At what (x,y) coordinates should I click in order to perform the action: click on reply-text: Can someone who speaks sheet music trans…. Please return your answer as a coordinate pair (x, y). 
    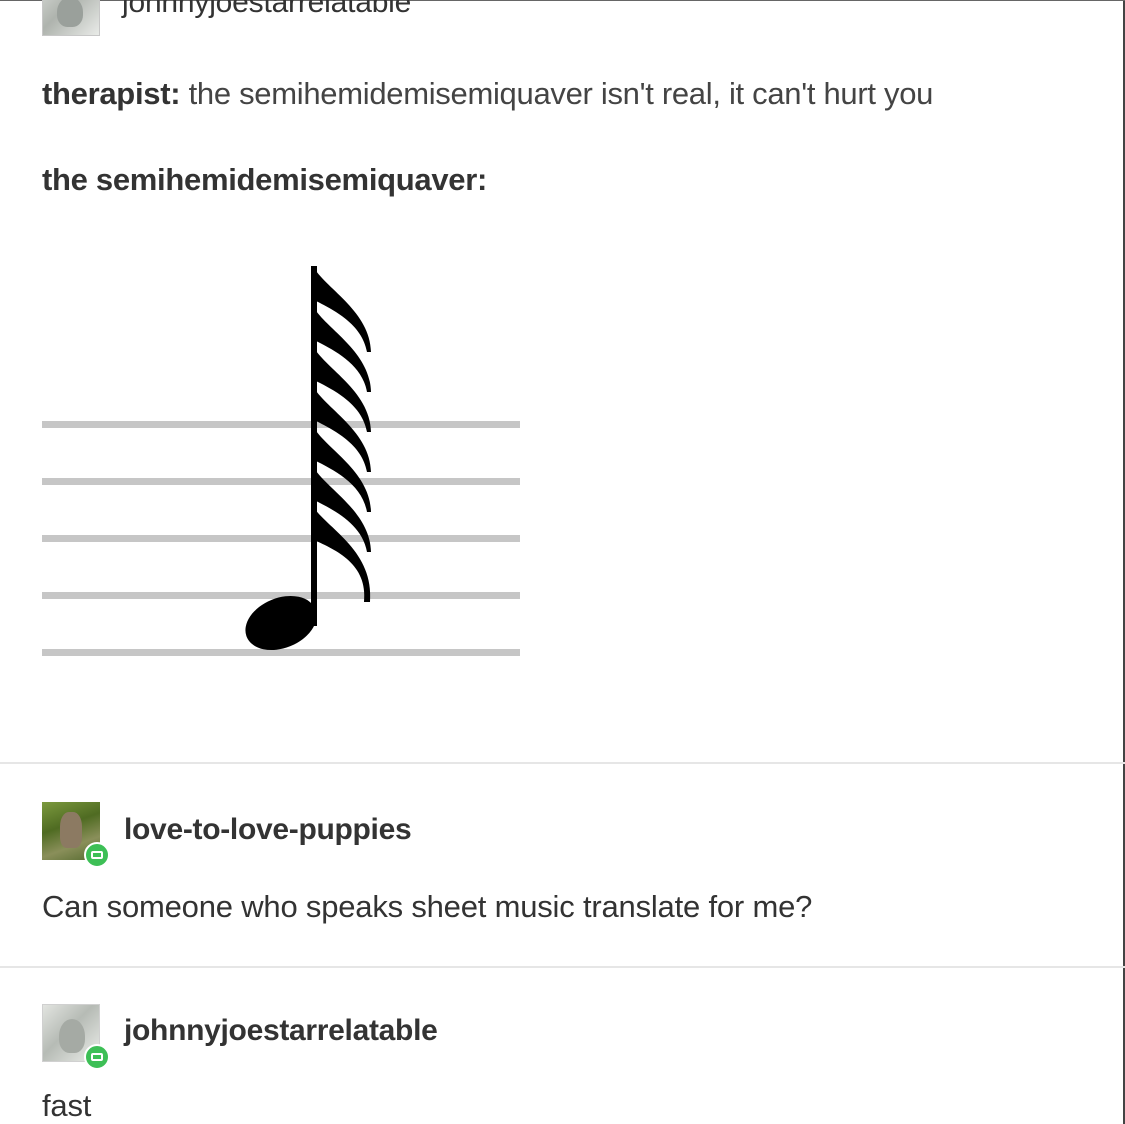
    Looking at the image, I should click on (427, 906).